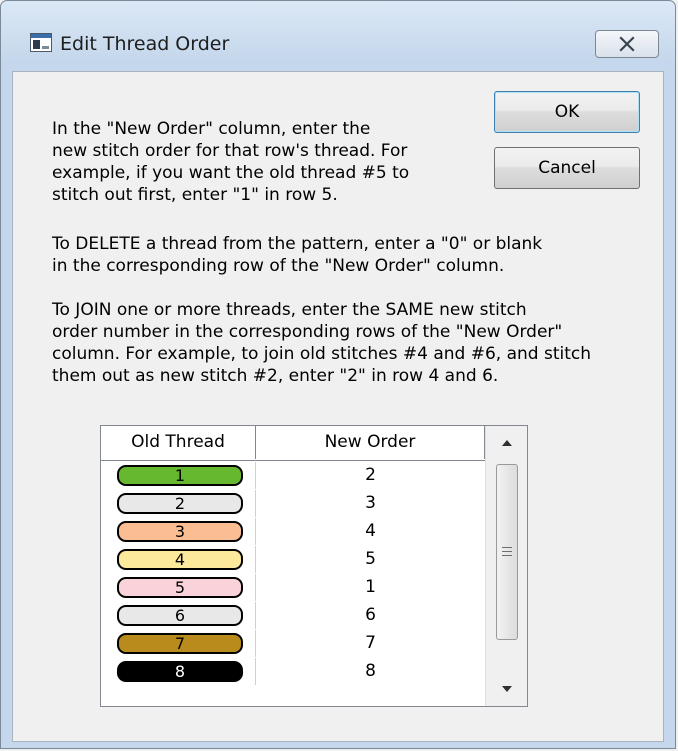 The height and width of the screenshot is (751, 678). I want to click on table-row: 88, so click(299, 671).